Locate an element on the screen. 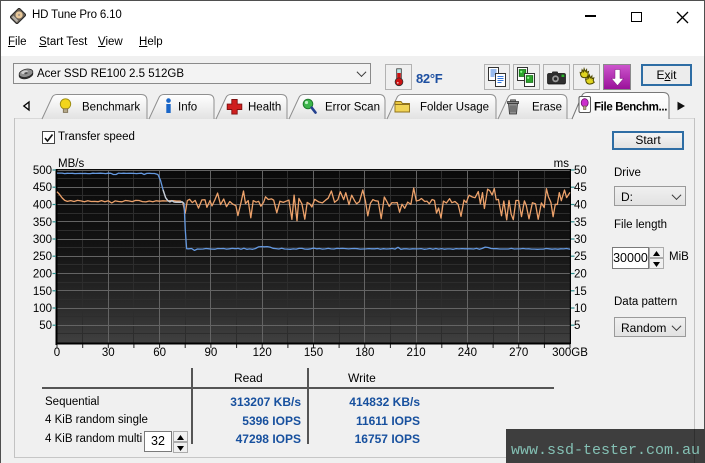  svg-text: Info is located at coordinates (187, 108).